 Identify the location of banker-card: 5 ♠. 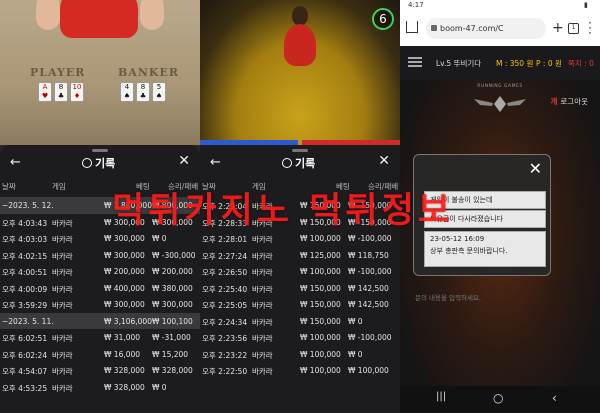
(159, 92).